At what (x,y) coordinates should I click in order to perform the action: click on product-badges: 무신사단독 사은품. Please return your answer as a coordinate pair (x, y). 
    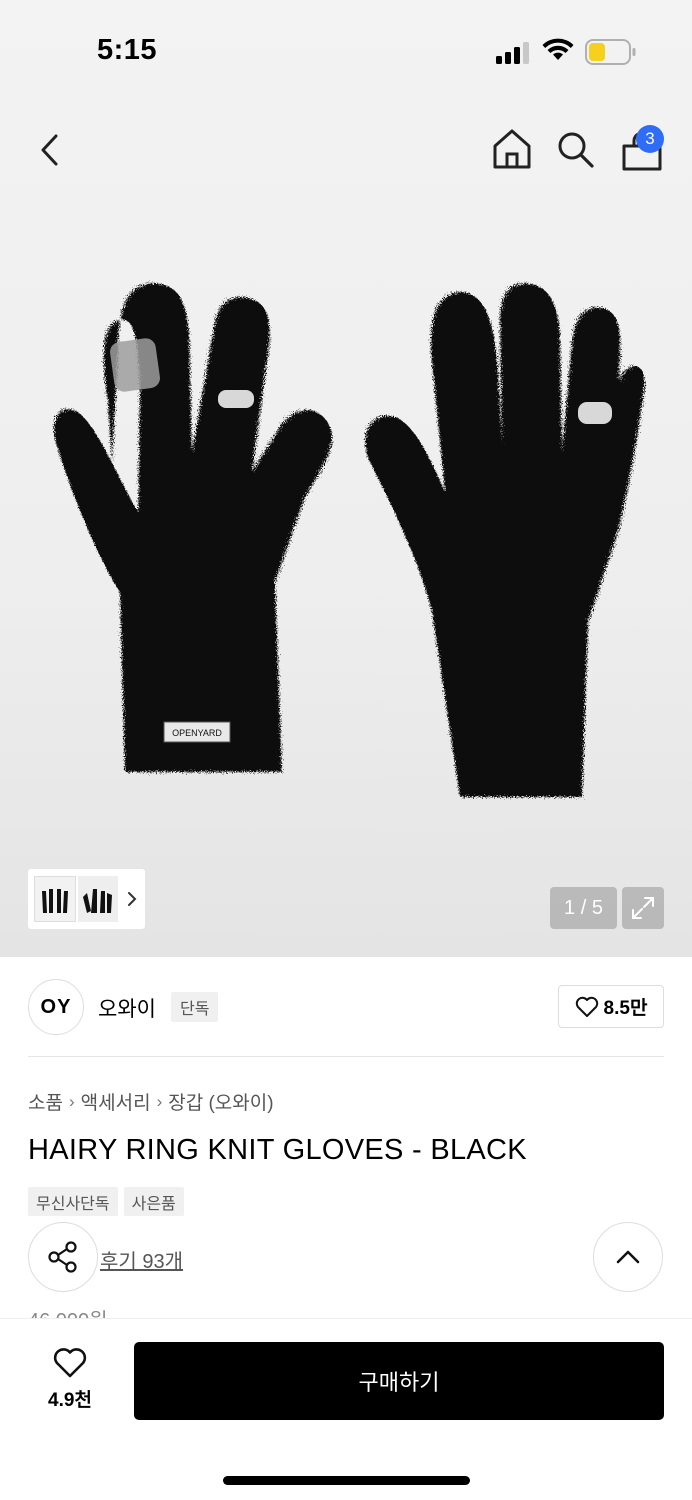
    Looking at the image, I should click on (106, 1201).